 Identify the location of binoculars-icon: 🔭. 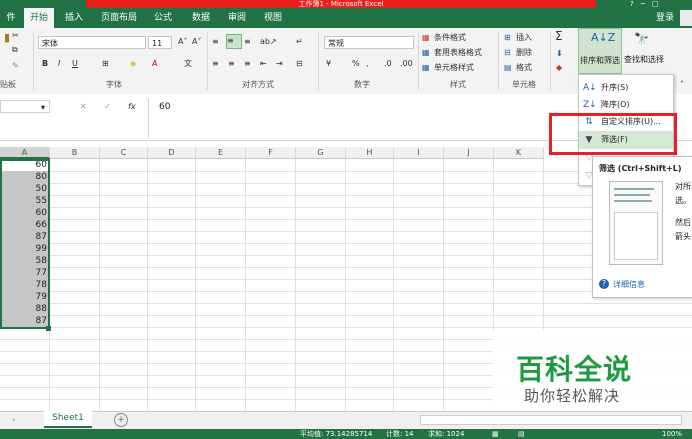
(641, 39).